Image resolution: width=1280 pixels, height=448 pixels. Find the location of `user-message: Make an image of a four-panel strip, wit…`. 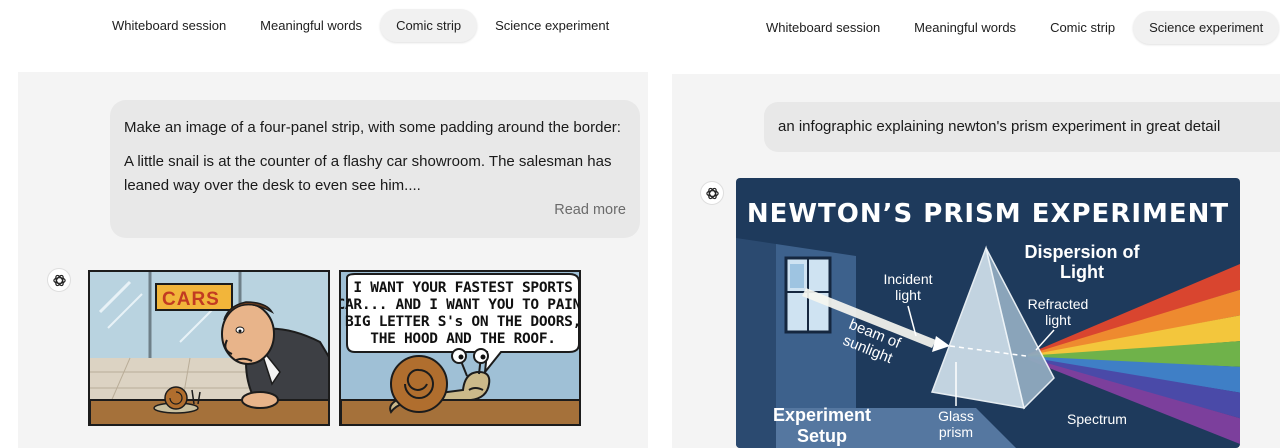

user-message: Make an image of a four-panel strip, wit… is located at coordinates (375, 169).